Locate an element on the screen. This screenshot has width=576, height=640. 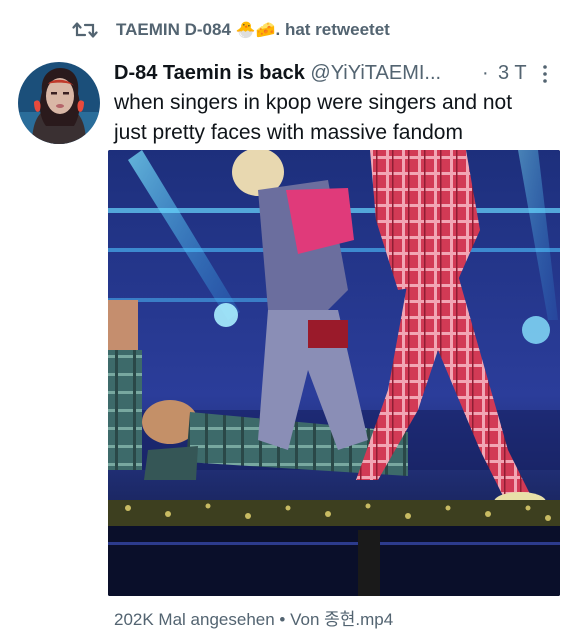
retweet-suffix: . hat retweetet is located at coordinates (332, 29).